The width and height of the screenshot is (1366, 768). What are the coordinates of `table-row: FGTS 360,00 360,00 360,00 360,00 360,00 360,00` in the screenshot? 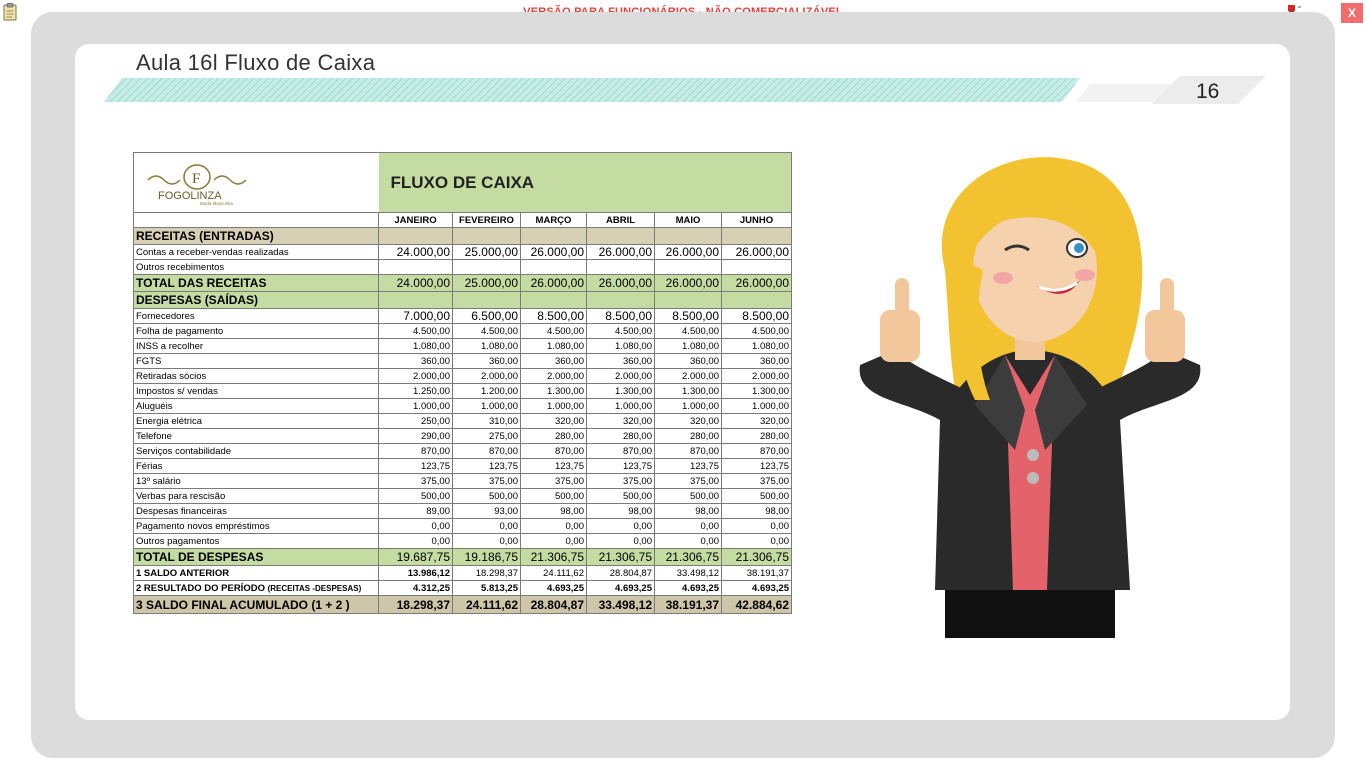 It's located at (462, 361).